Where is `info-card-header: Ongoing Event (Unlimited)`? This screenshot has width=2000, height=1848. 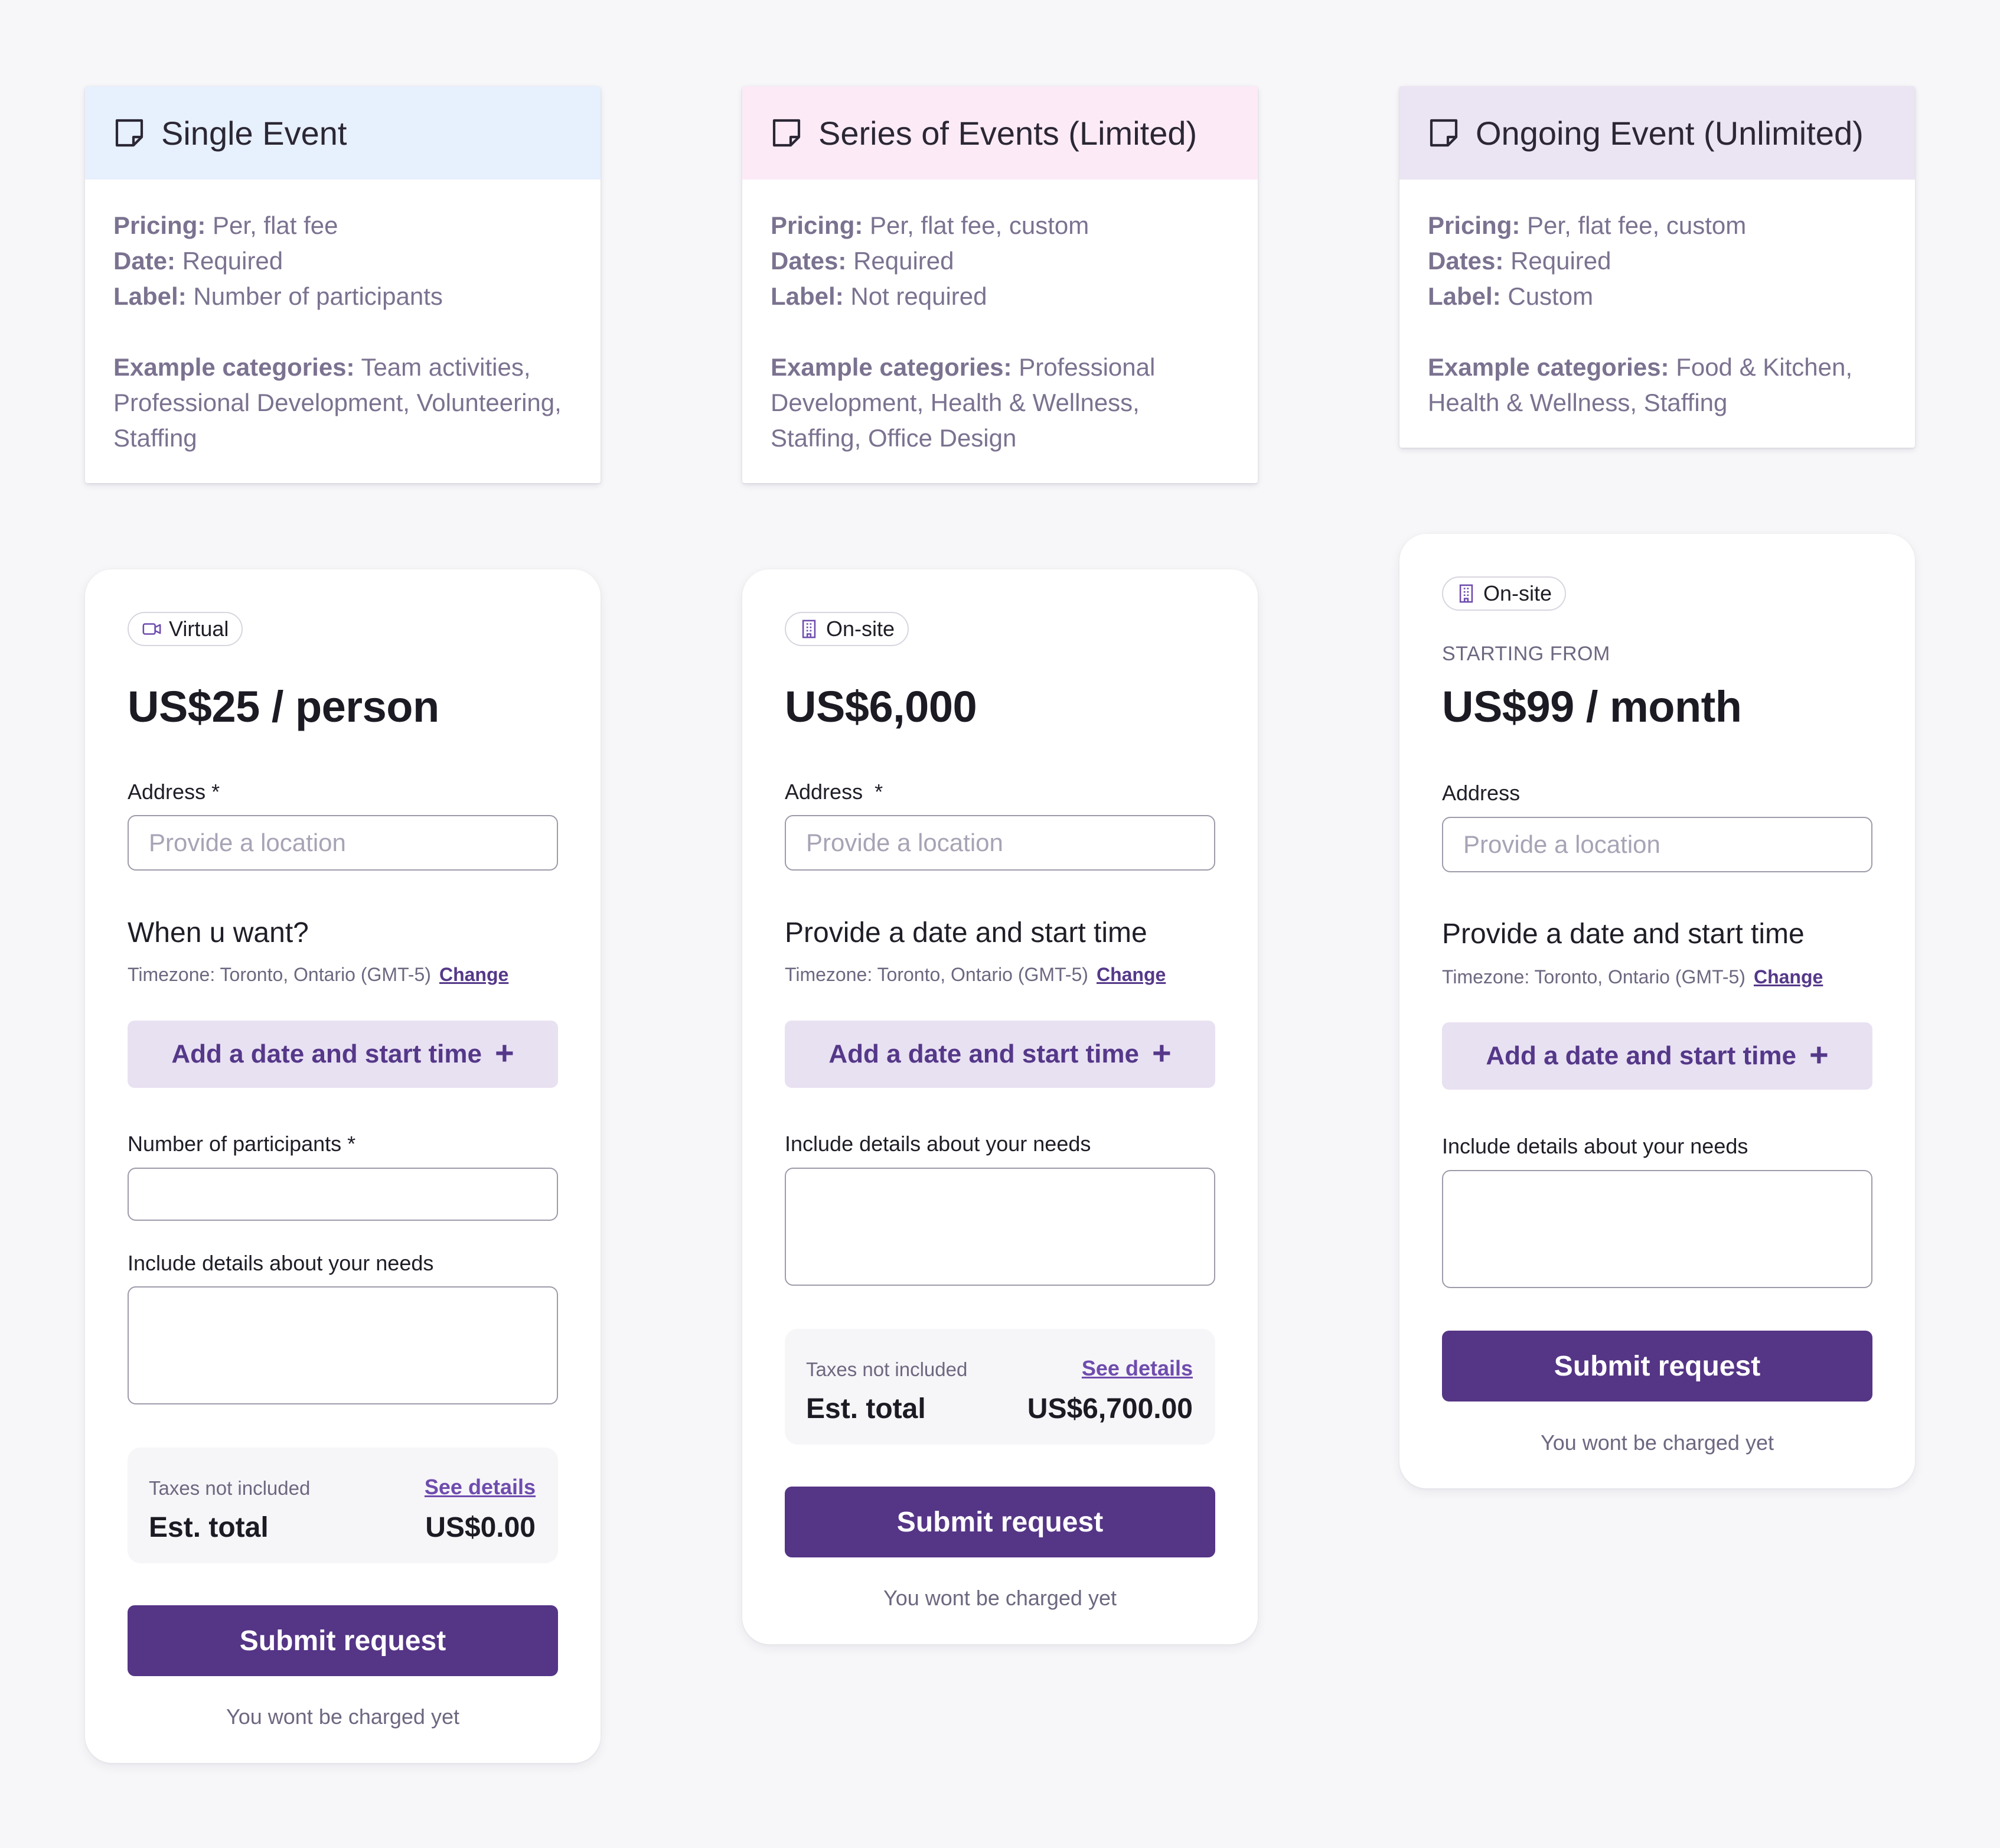 info-card-header: Ongoing Event (Unlimited) is located at coordinates (1657, 133).